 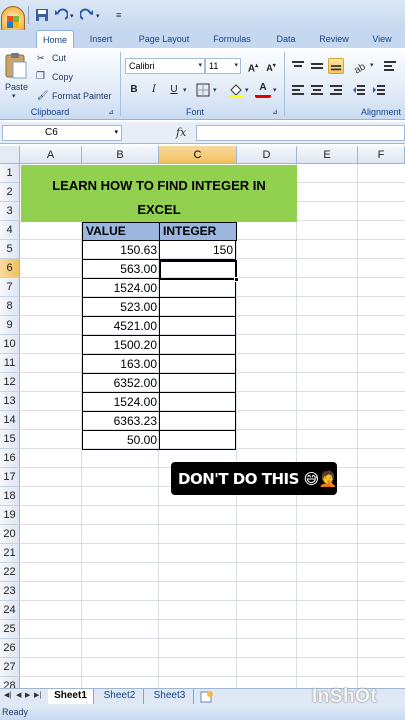 I want to click on copy-button: Copy, so click(x=62, y=77).